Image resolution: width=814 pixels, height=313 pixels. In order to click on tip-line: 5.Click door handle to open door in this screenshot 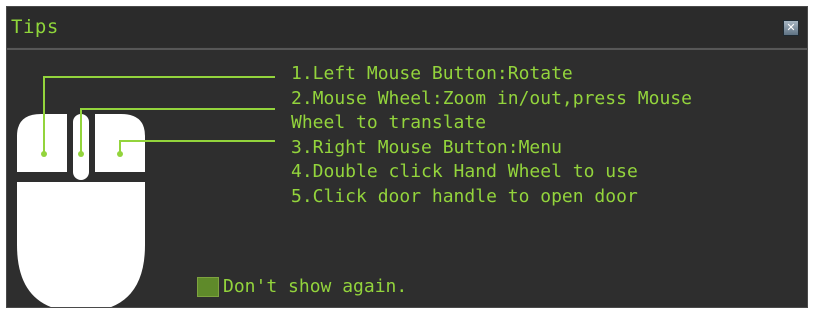, I will do `click(464, 196)`.